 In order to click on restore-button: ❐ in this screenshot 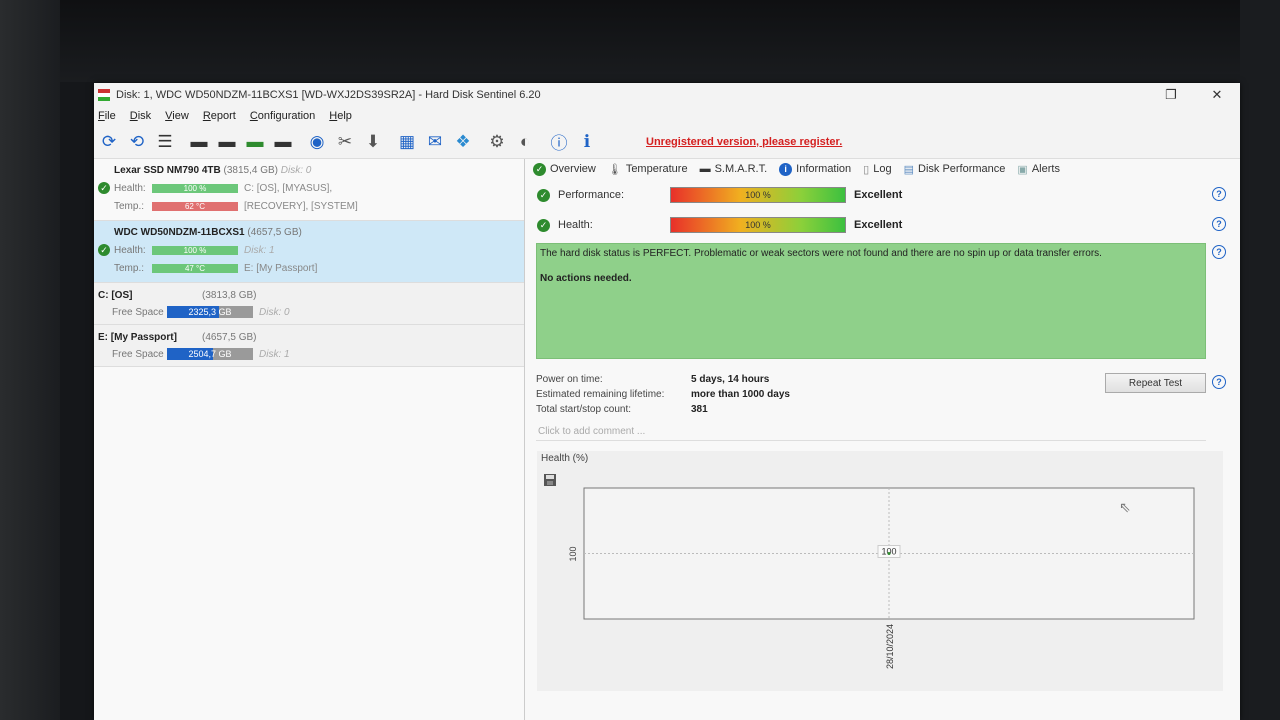, I will do `click(1171, 95)`.